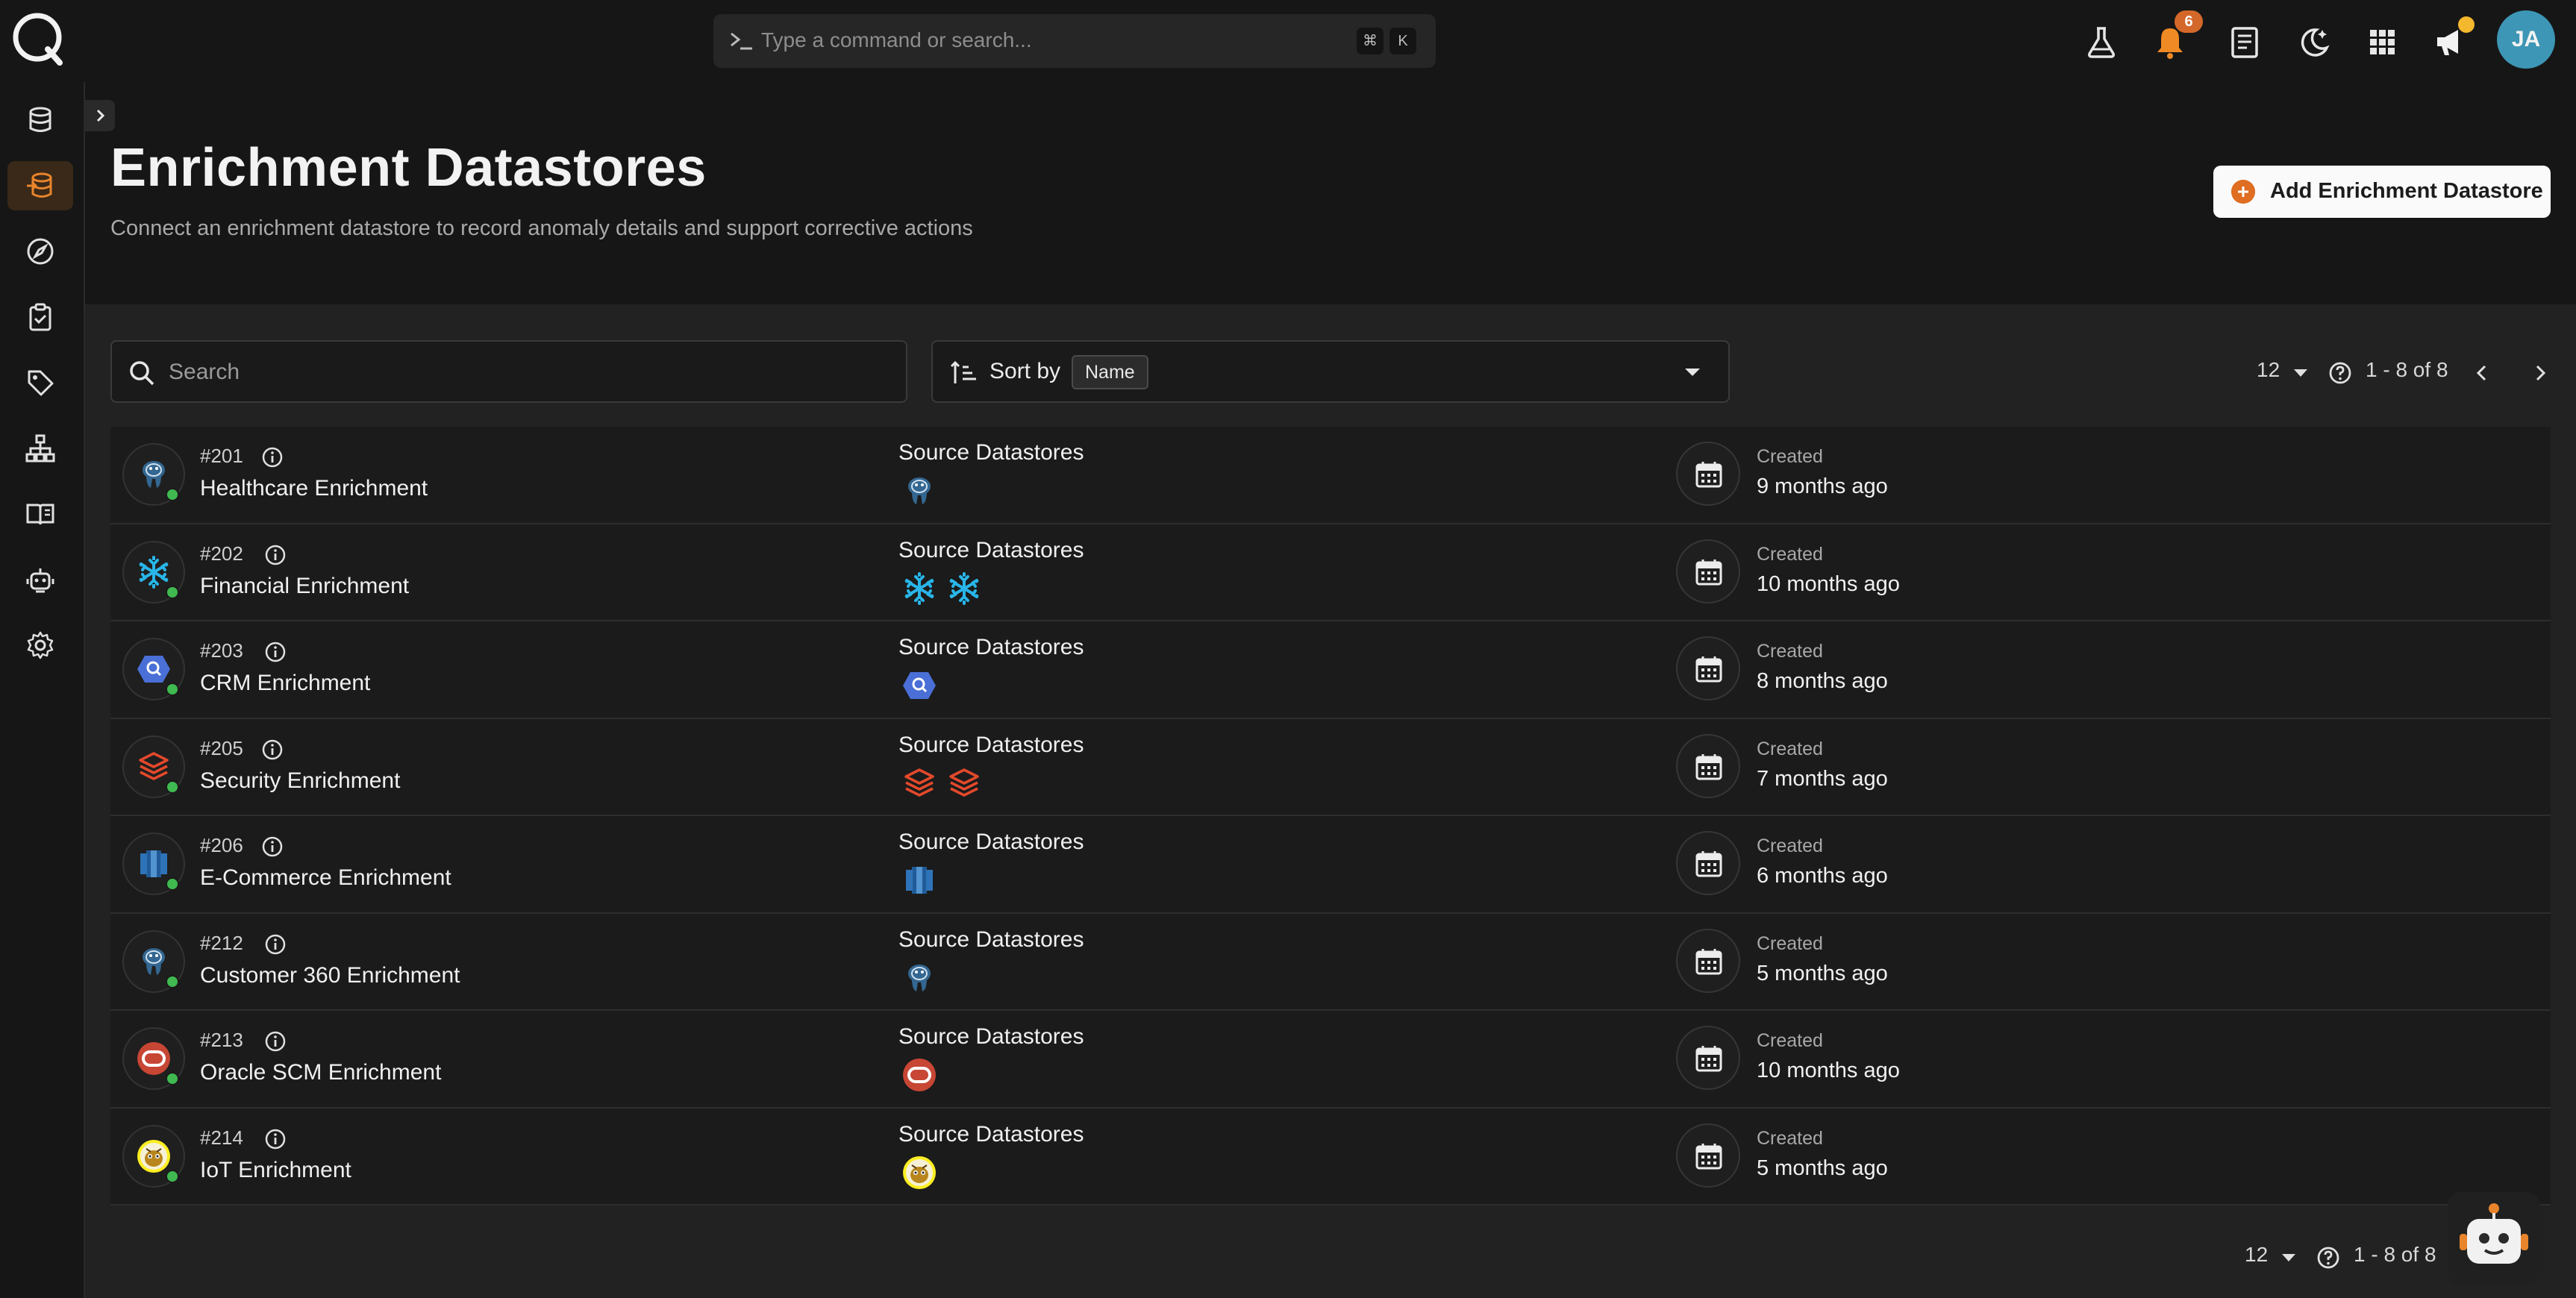 This screenshot has width=2576, height=1298. I want to click on robot-icon, so click(40, 580).